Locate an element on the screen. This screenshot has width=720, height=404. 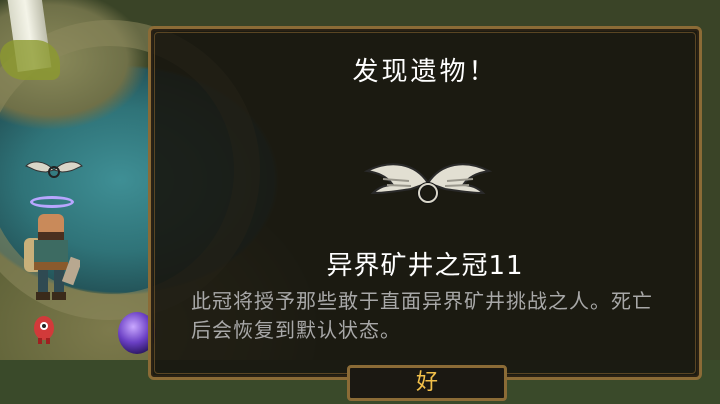
vine-foliage is located at coordinates (30, 60).